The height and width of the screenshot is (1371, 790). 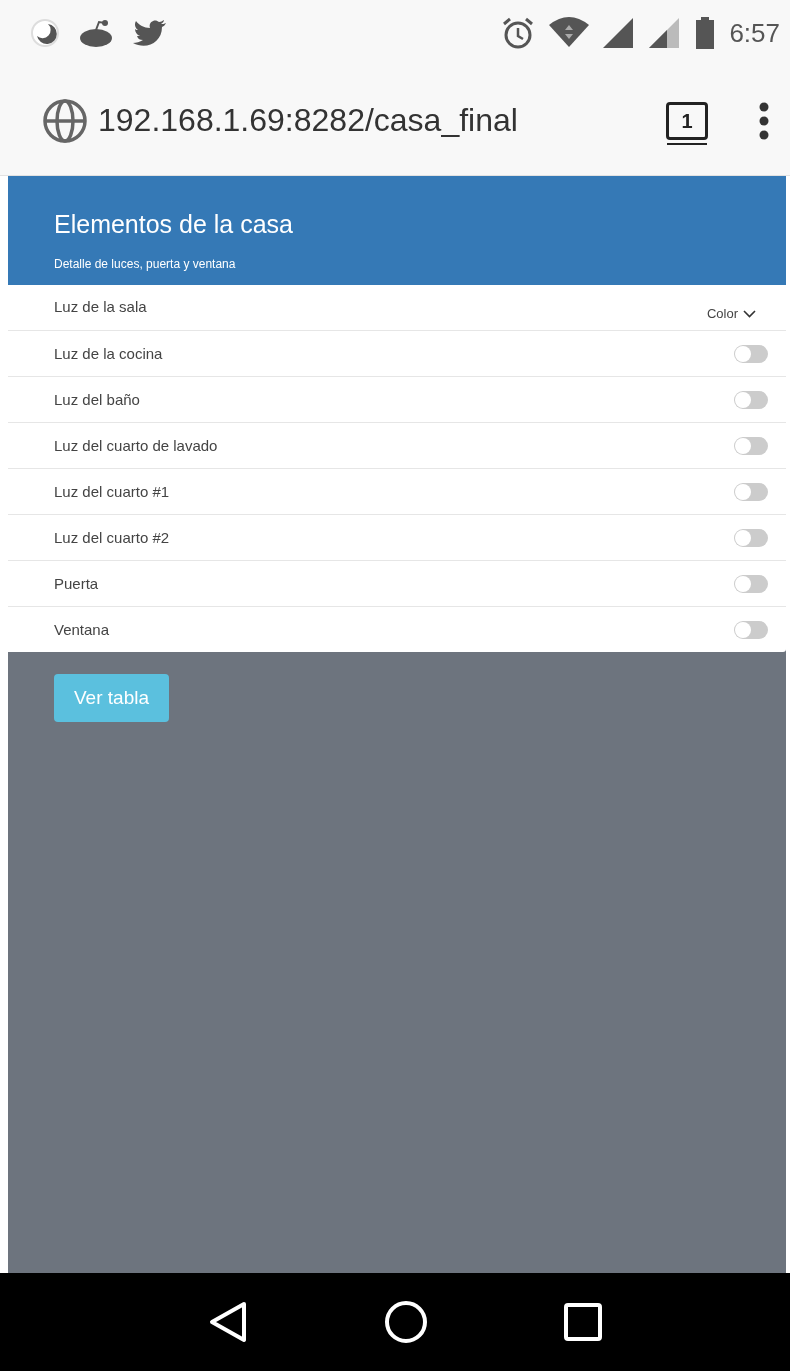 What do you see at coordinates (112, 491) in the screenshot?
I see `item-label: Luz del cuarto #1` at bounding box center [112, 491].